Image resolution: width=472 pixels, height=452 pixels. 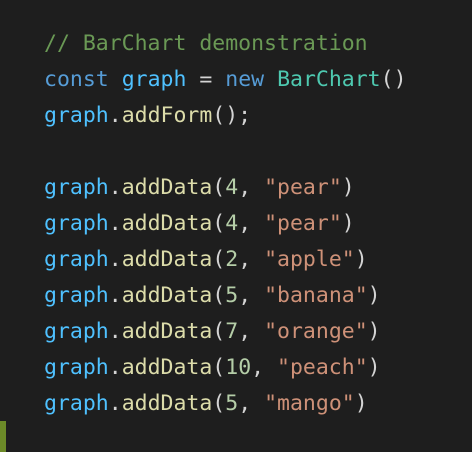 I want to click on string-token: "peach", so click(x=322, y=367).